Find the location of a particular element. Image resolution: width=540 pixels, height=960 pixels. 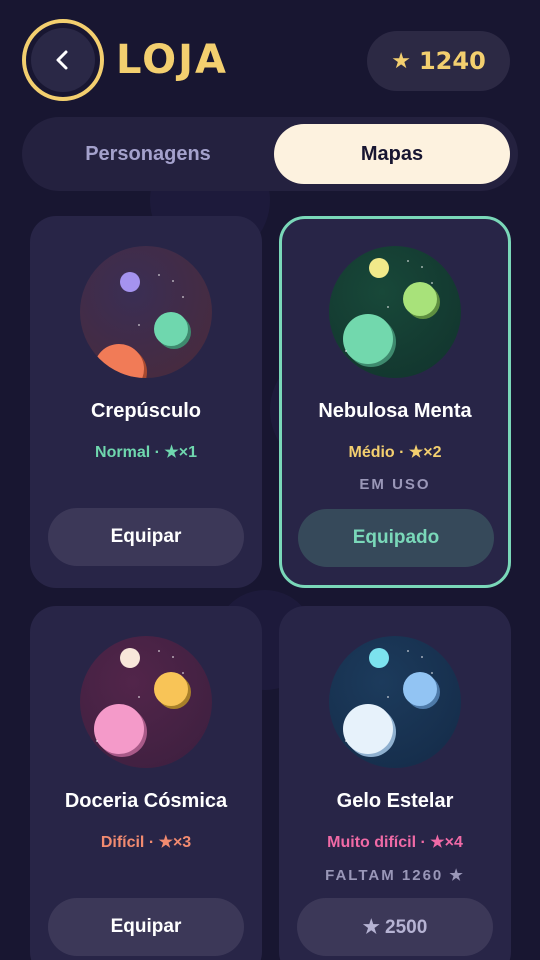

difficulty-stars: ★×3 is located at coordinates (175, 842).